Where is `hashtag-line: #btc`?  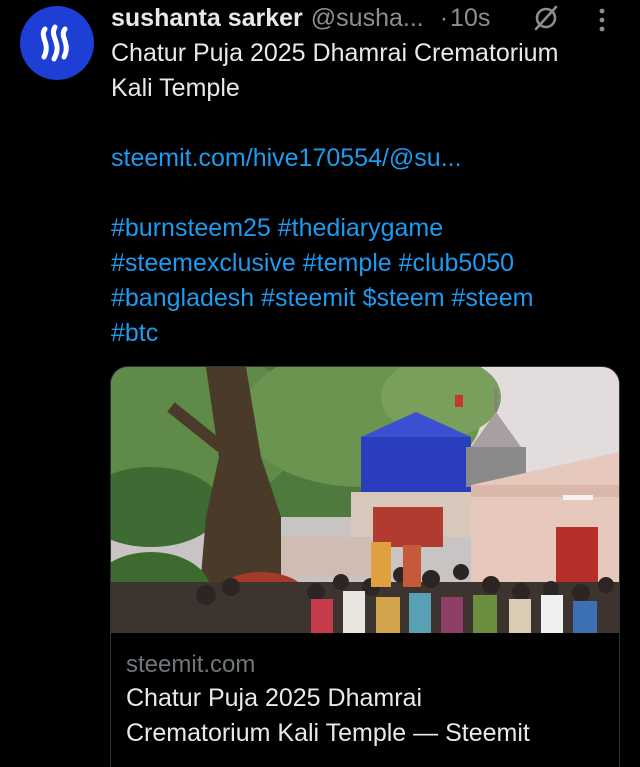
hashtag-line: #btc is located at coordinates (366, 333).